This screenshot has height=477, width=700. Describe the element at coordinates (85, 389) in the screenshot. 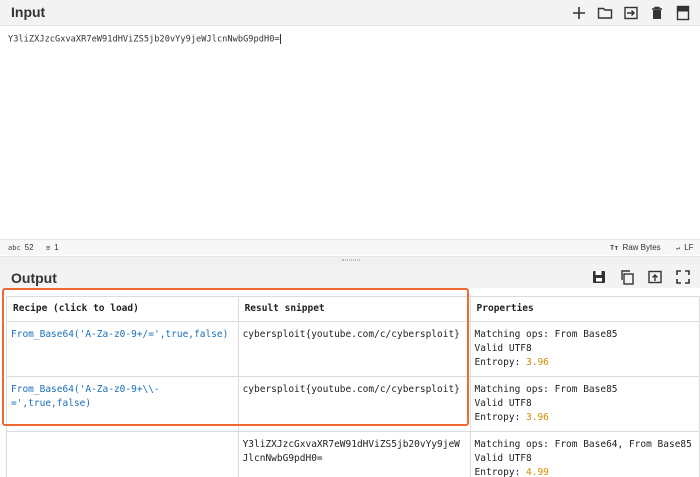

I see `recipe-link-line1: From_Base64('A-Za-z0-9+\\-` at that location.